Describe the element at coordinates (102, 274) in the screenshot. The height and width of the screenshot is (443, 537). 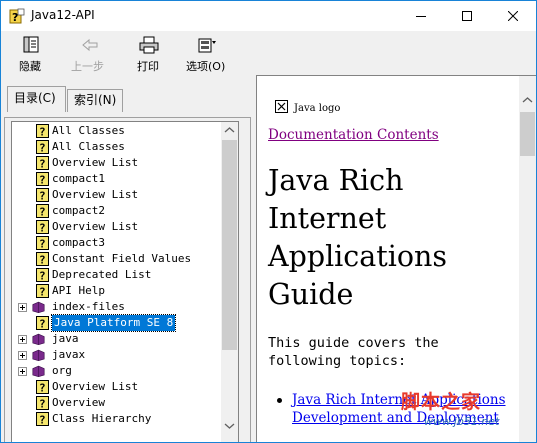
I see `tree-item-label: Deprecated List` at that location.